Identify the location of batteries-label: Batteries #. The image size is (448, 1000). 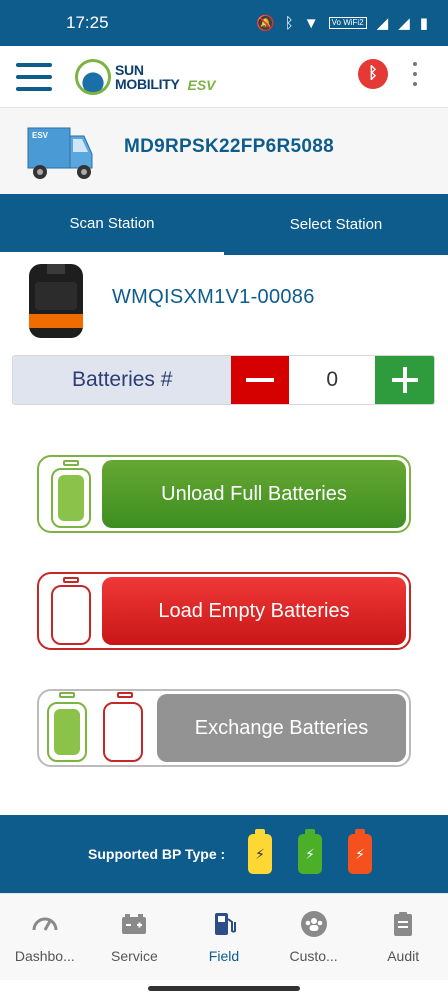
(122, 380).